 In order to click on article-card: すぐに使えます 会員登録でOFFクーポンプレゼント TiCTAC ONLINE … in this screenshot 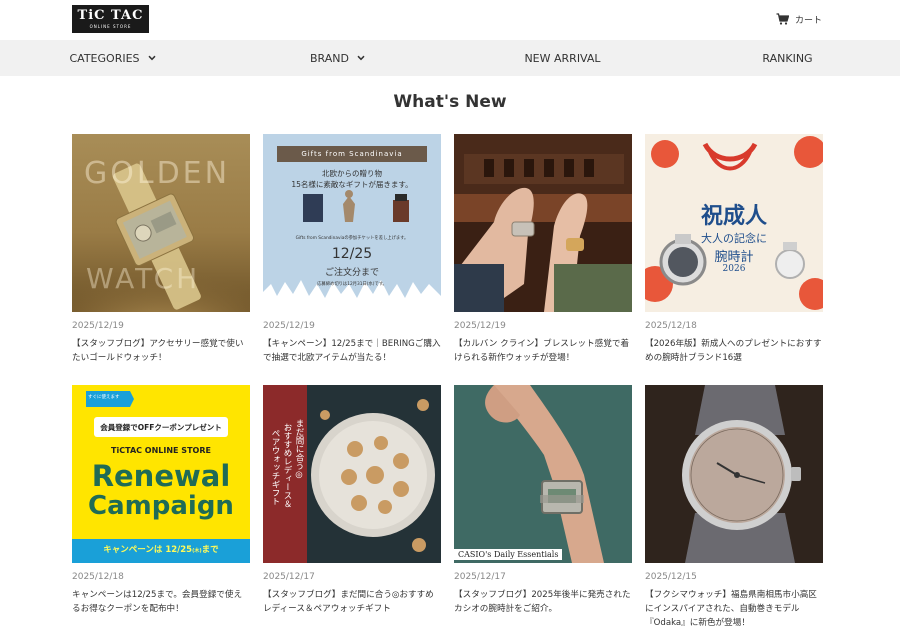, I will do `click(161, 499)`.